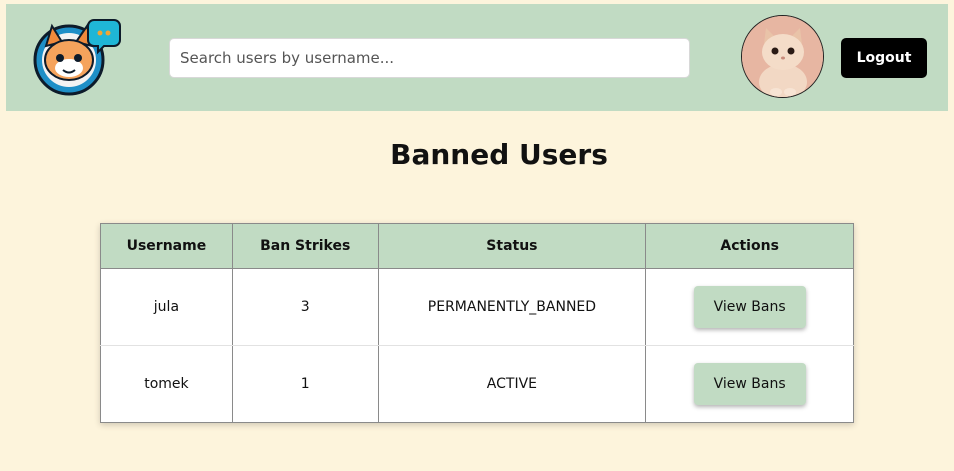  What do you see at coordinates (305, 307) in the screenshot?
I see `ban-strikes-cell: 3` at bounding box center [305, 307].